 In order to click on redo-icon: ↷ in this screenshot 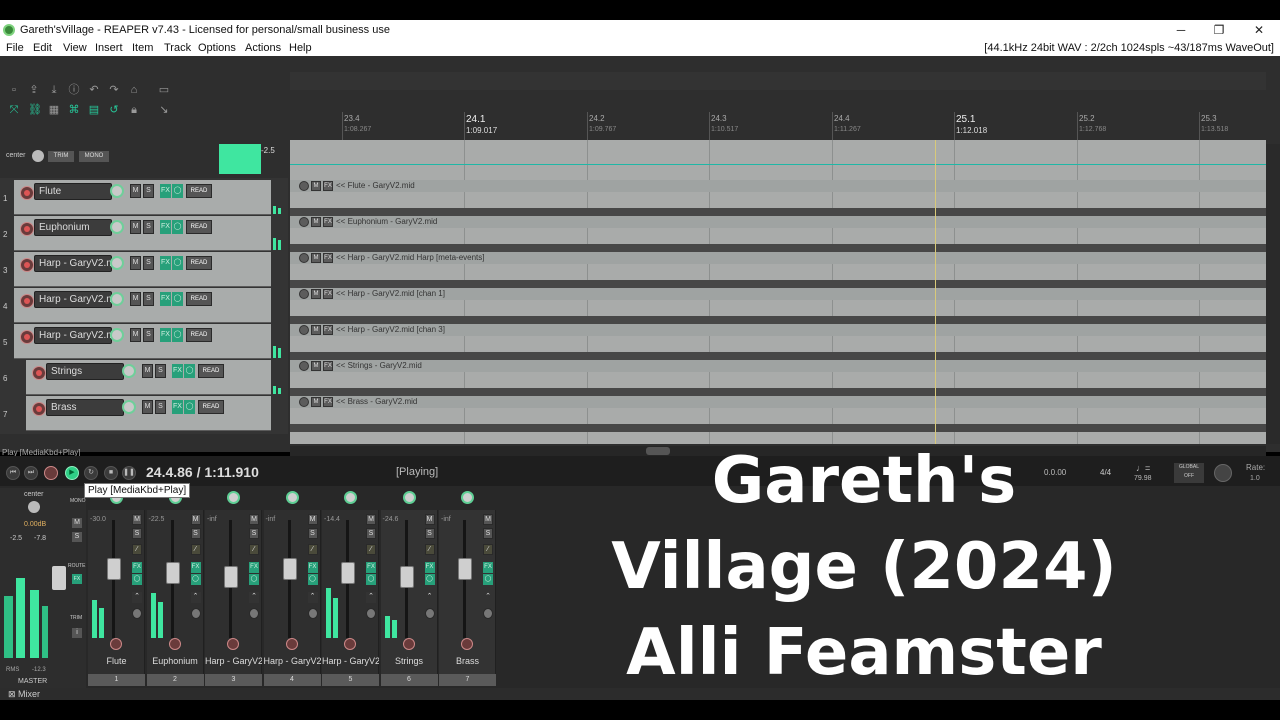, I will do `click(114, 90)`.